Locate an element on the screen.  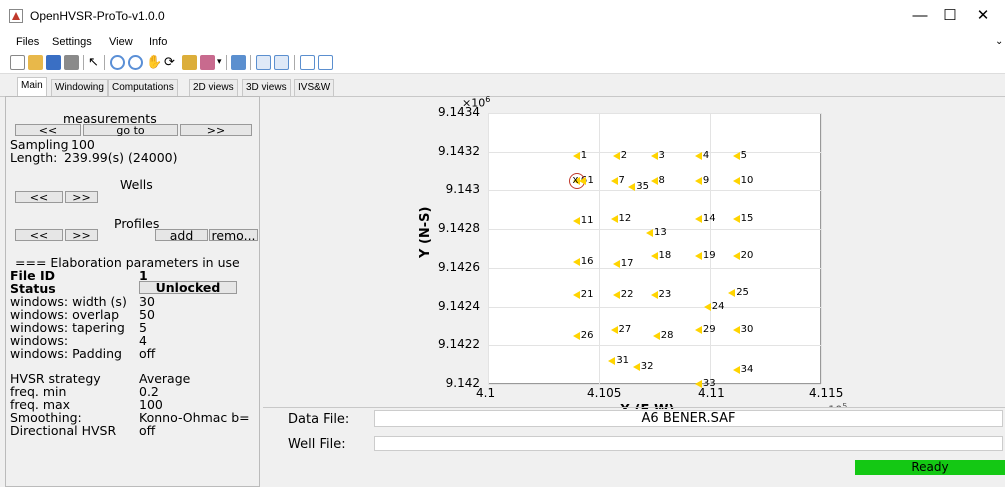
save-icon is located at coordinates (53, 62).